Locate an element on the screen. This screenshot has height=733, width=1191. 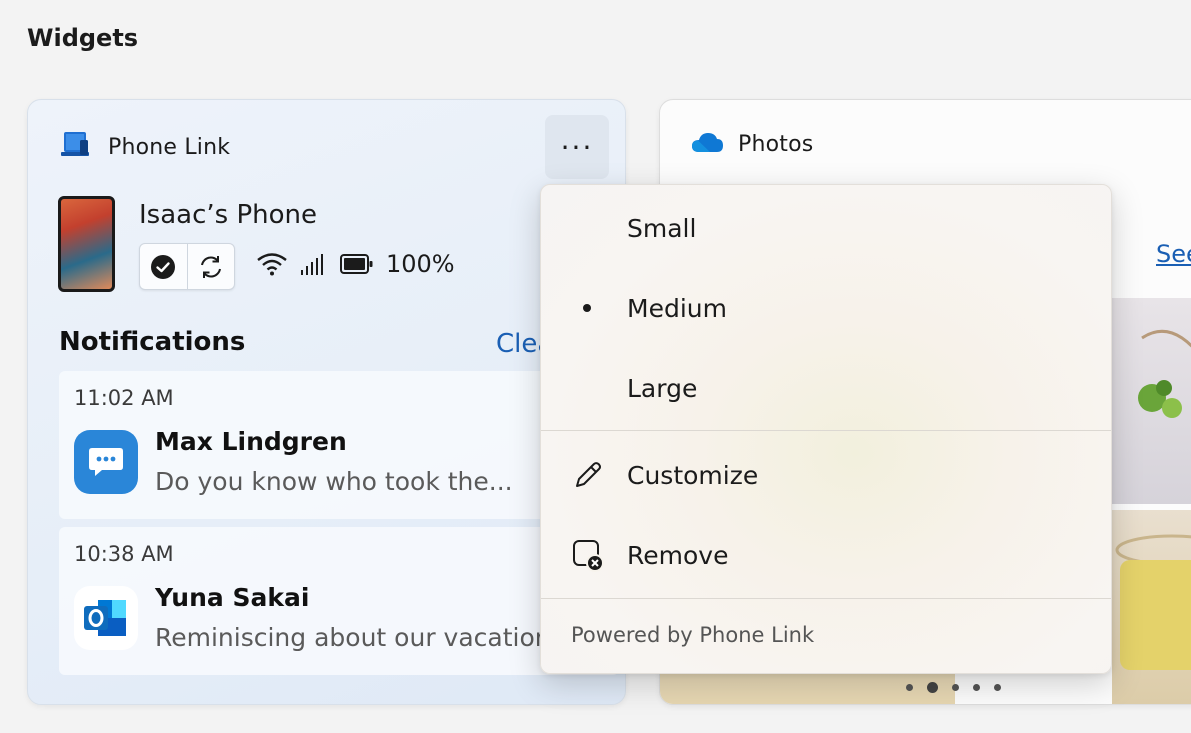
page-title: Widgets is located at coordinates (83, 38).